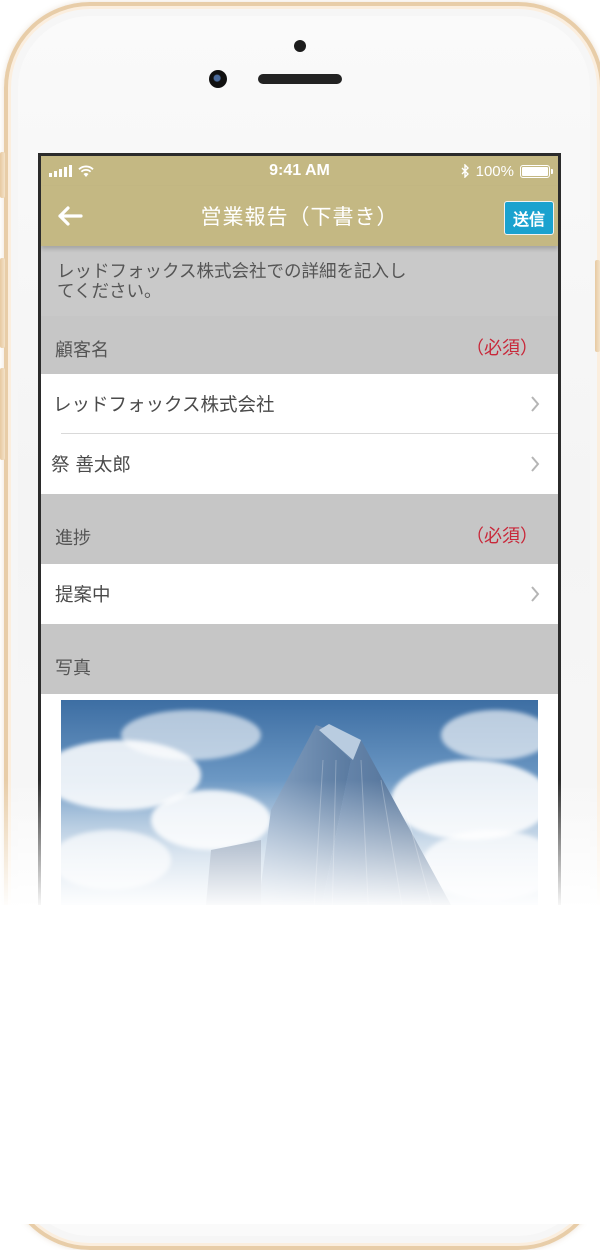  What do you see at coordinates (300, 46) in the screenshot?
I see `proximity-sensor` at bounding box center [300, 46].